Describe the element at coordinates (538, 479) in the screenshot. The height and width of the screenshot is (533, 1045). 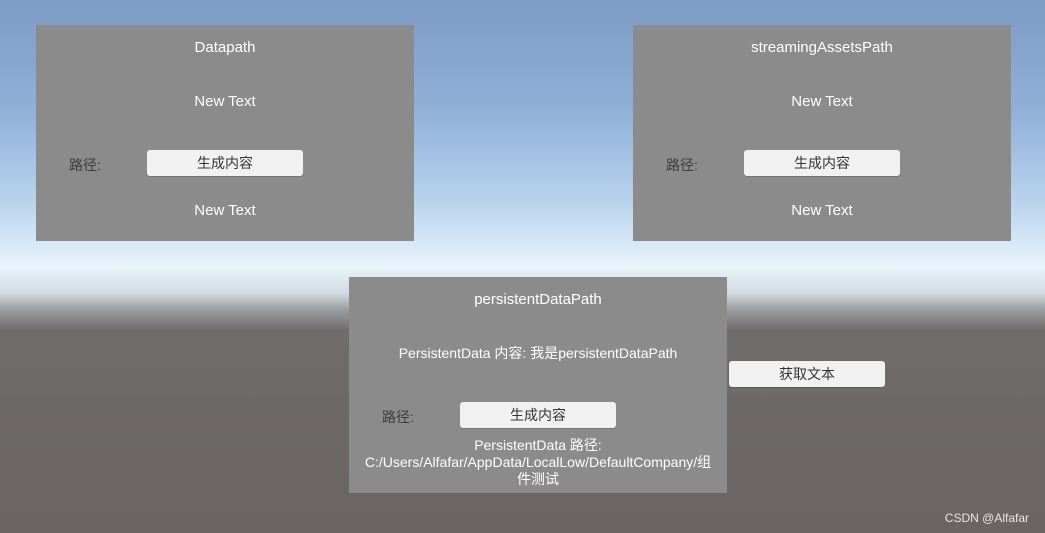
I see `path-text-line: 件测试` at that location.